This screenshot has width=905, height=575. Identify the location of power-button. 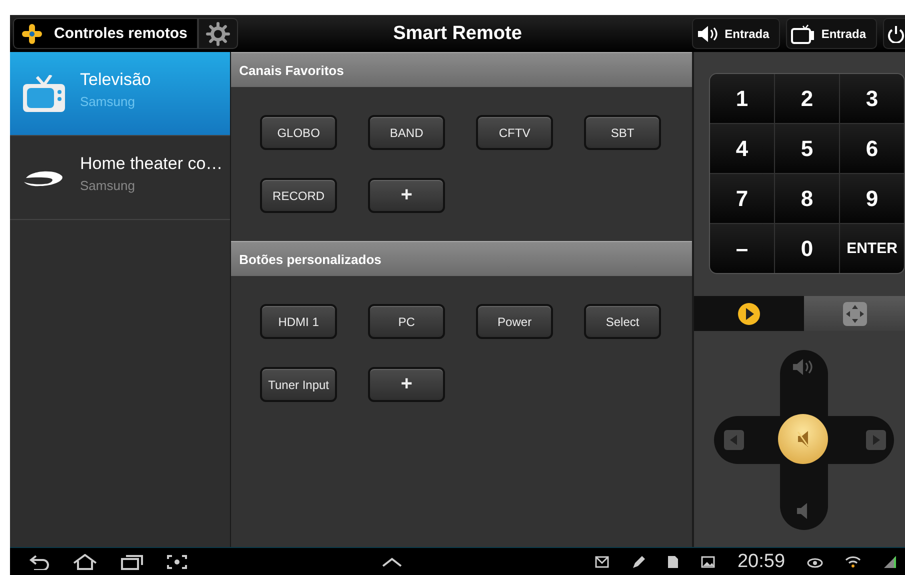
(894, 33).